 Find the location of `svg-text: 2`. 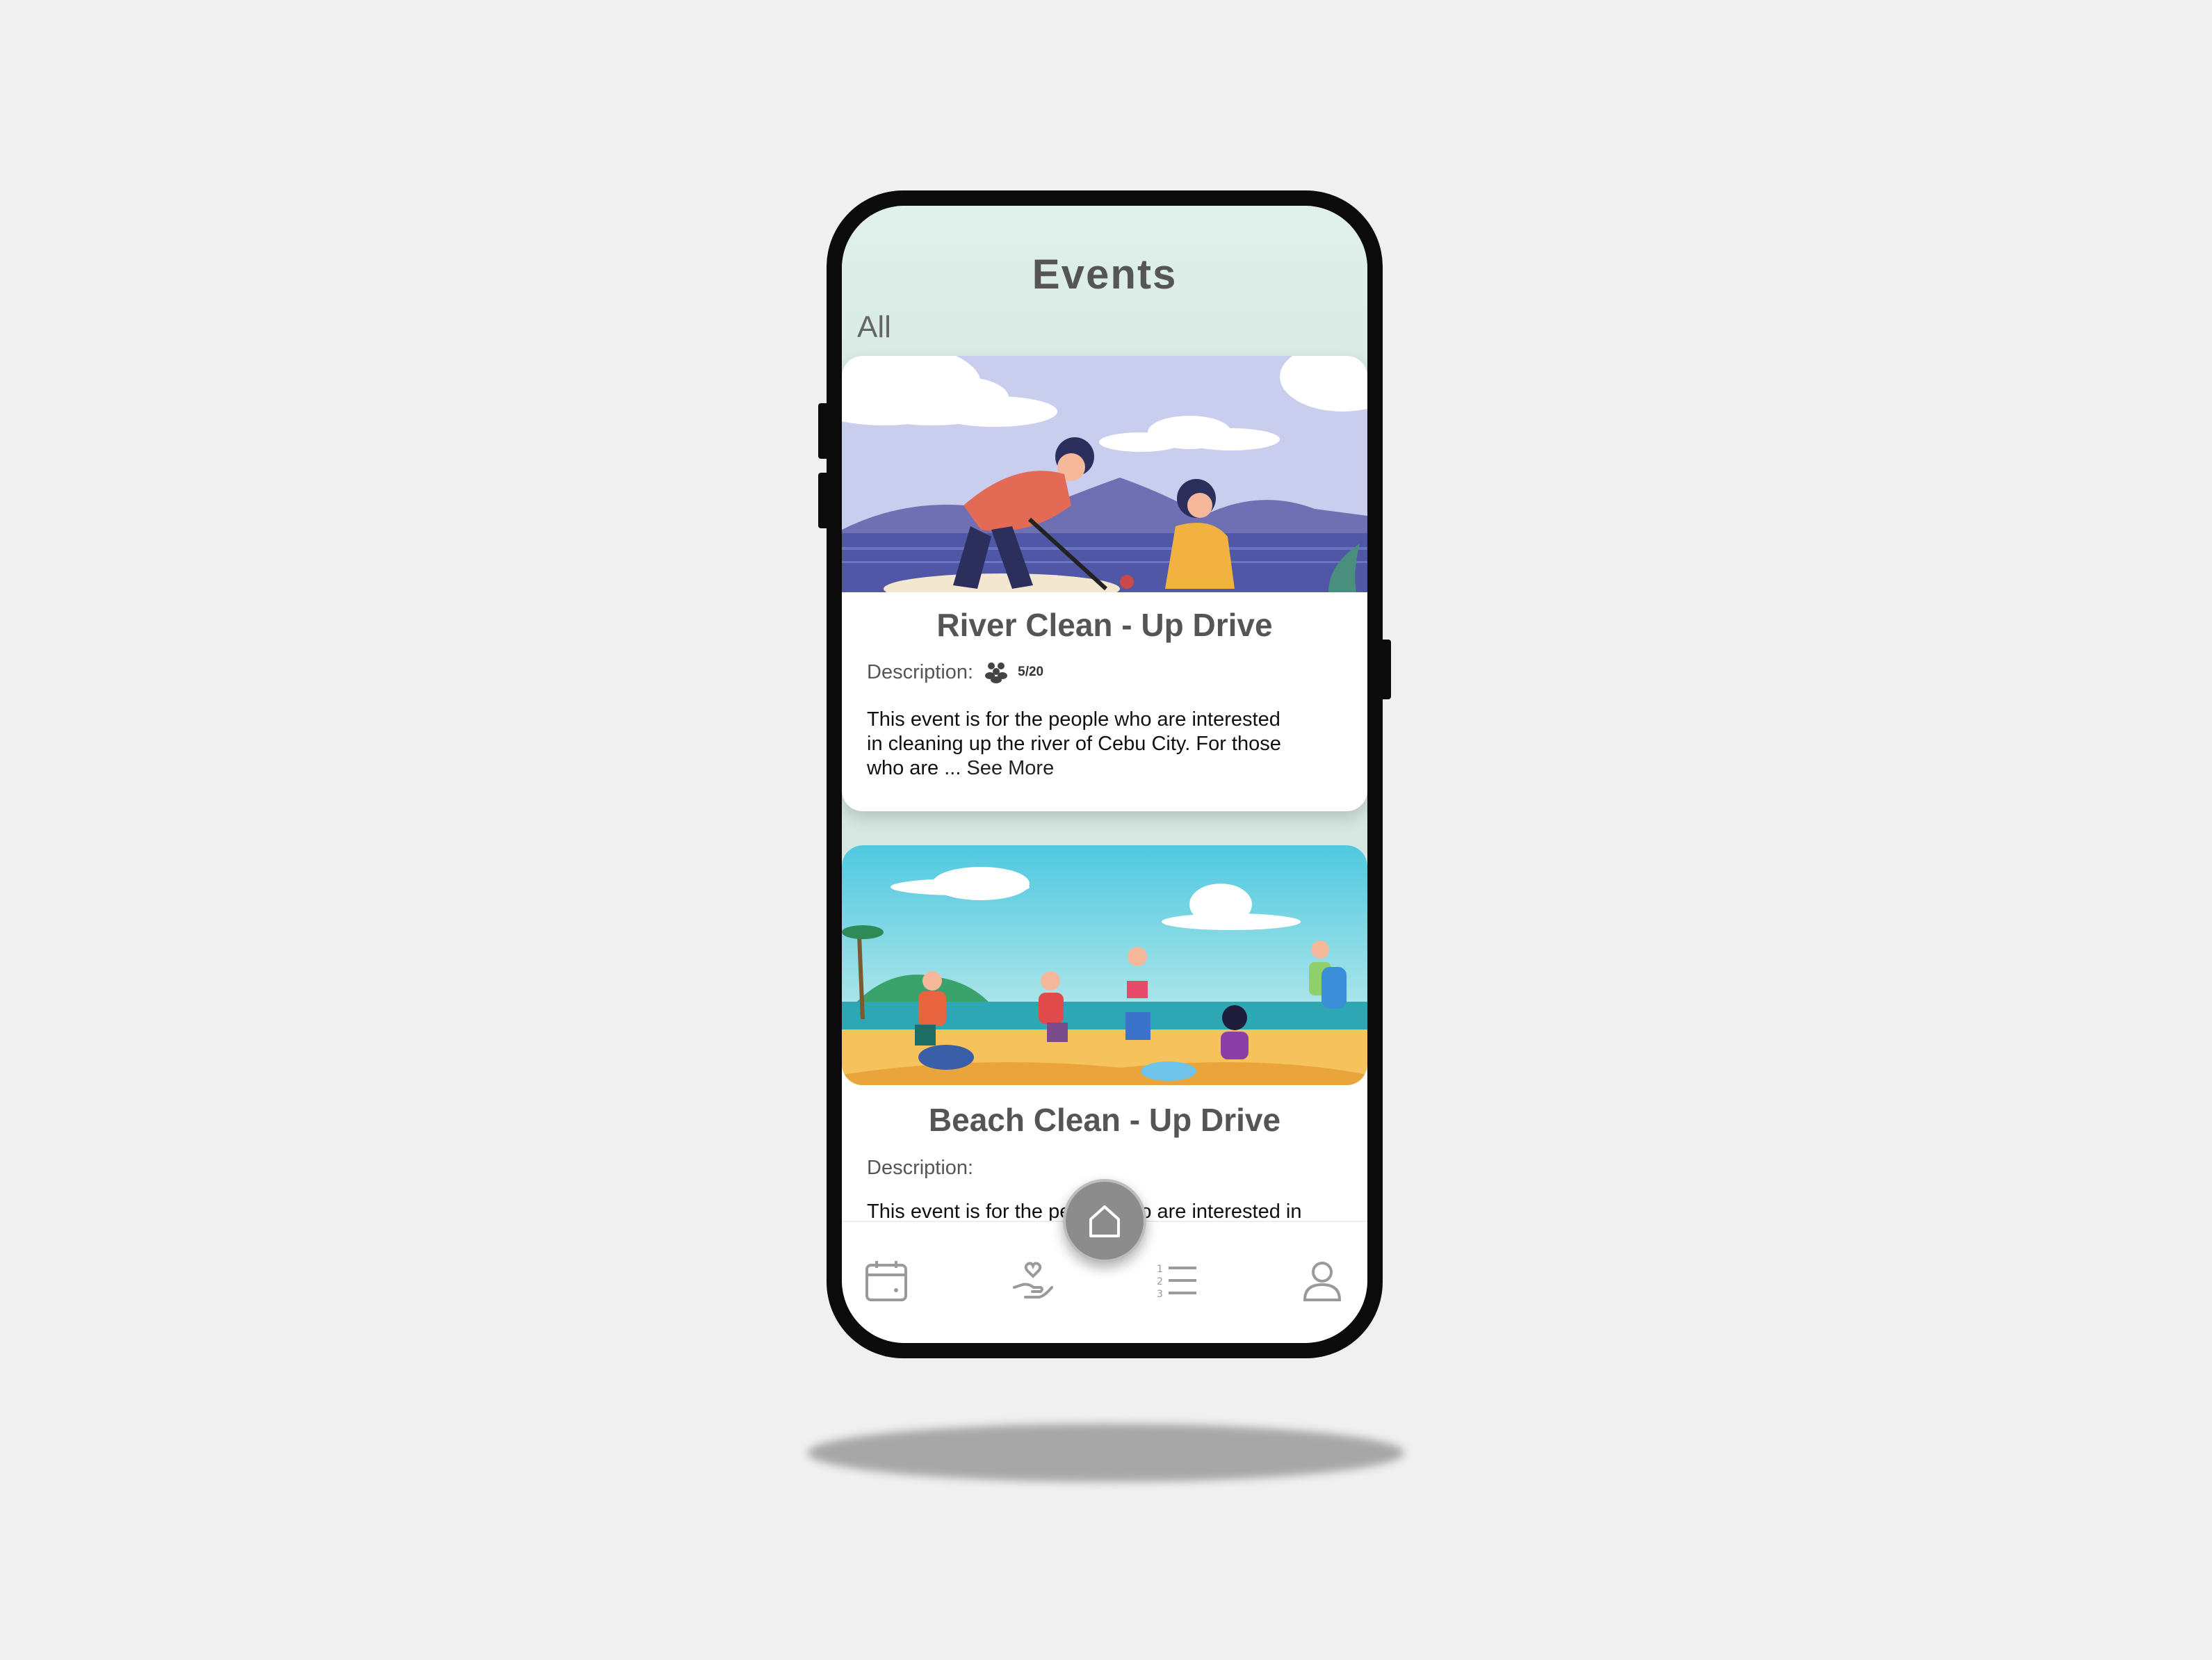

svg-text: 2 is located at coordinates (1160, 1281).